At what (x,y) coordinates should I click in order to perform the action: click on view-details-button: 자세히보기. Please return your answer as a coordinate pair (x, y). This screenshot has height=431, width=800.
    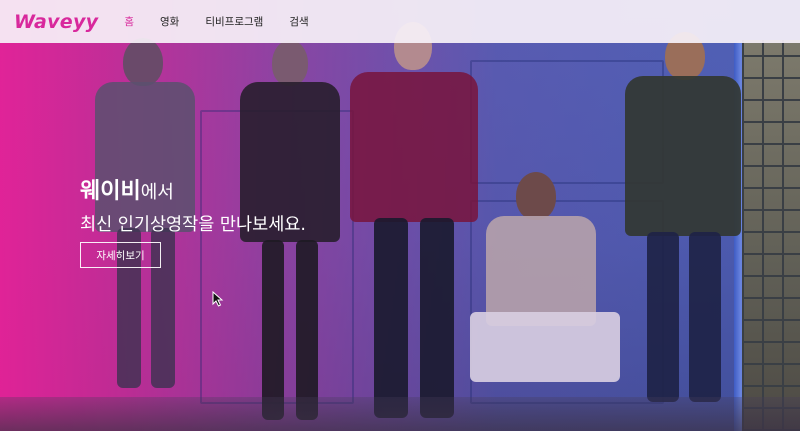
    Looking at the image, I should click on (120, 255).